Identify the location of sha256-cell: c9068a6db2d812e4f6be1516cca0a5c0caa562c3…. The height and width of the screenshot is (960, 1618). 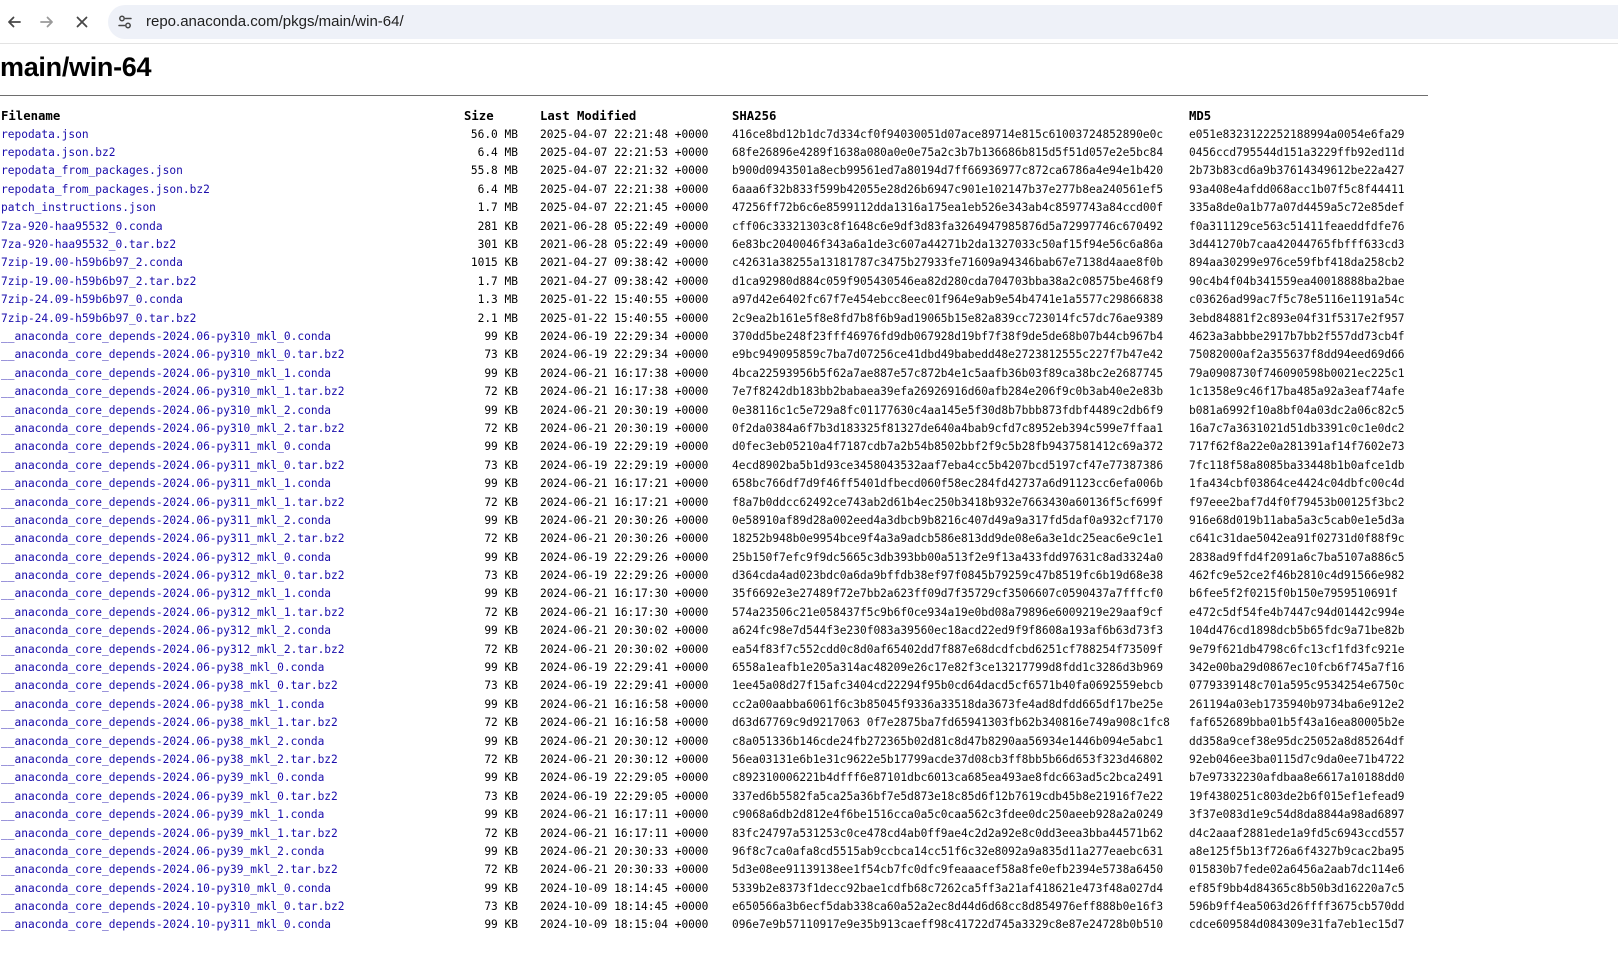
(948, 815).